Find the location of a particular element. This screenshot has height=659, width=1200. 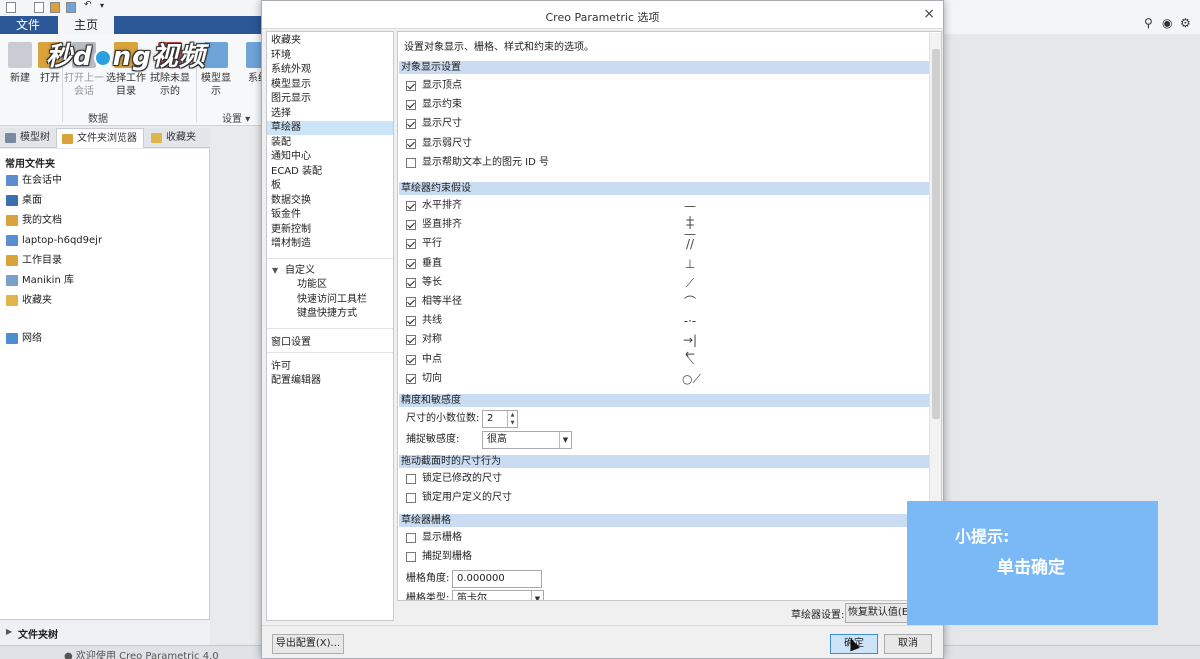

folder-tree-footer: ▶ 文件夹树 is located at coordinates (105, 632).